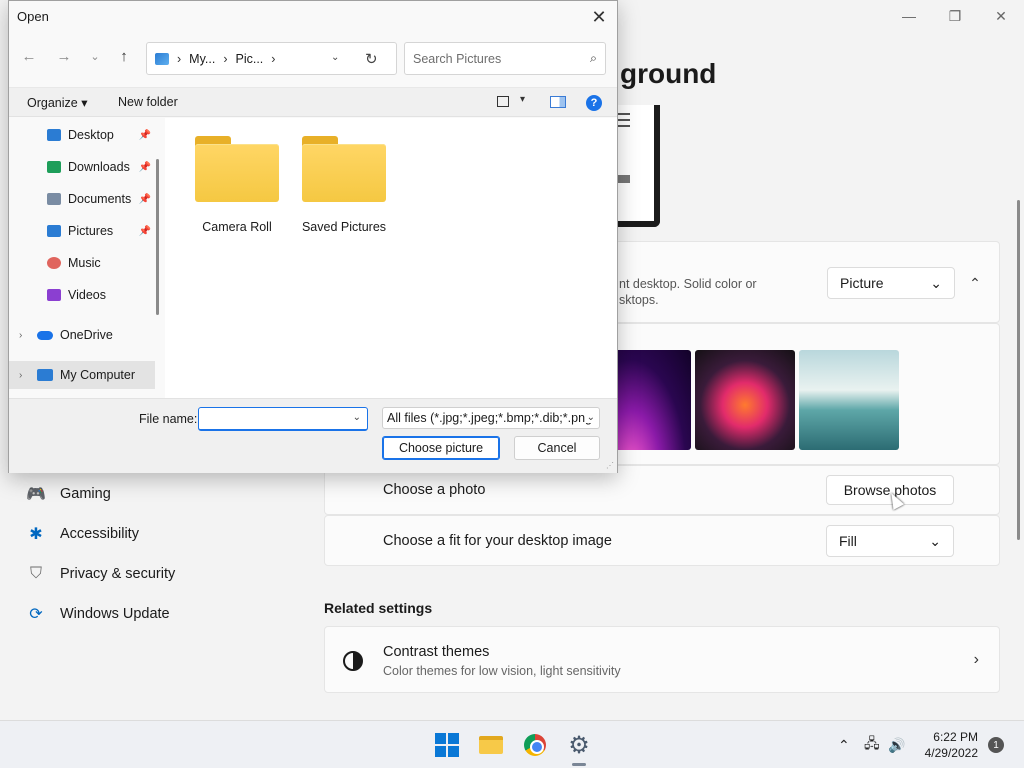  What do you see at coordinates (688, 292) in the screenshot?
I see `background-description: nt desktop. Solid color or sktops.` at bounding box center [688, 292].